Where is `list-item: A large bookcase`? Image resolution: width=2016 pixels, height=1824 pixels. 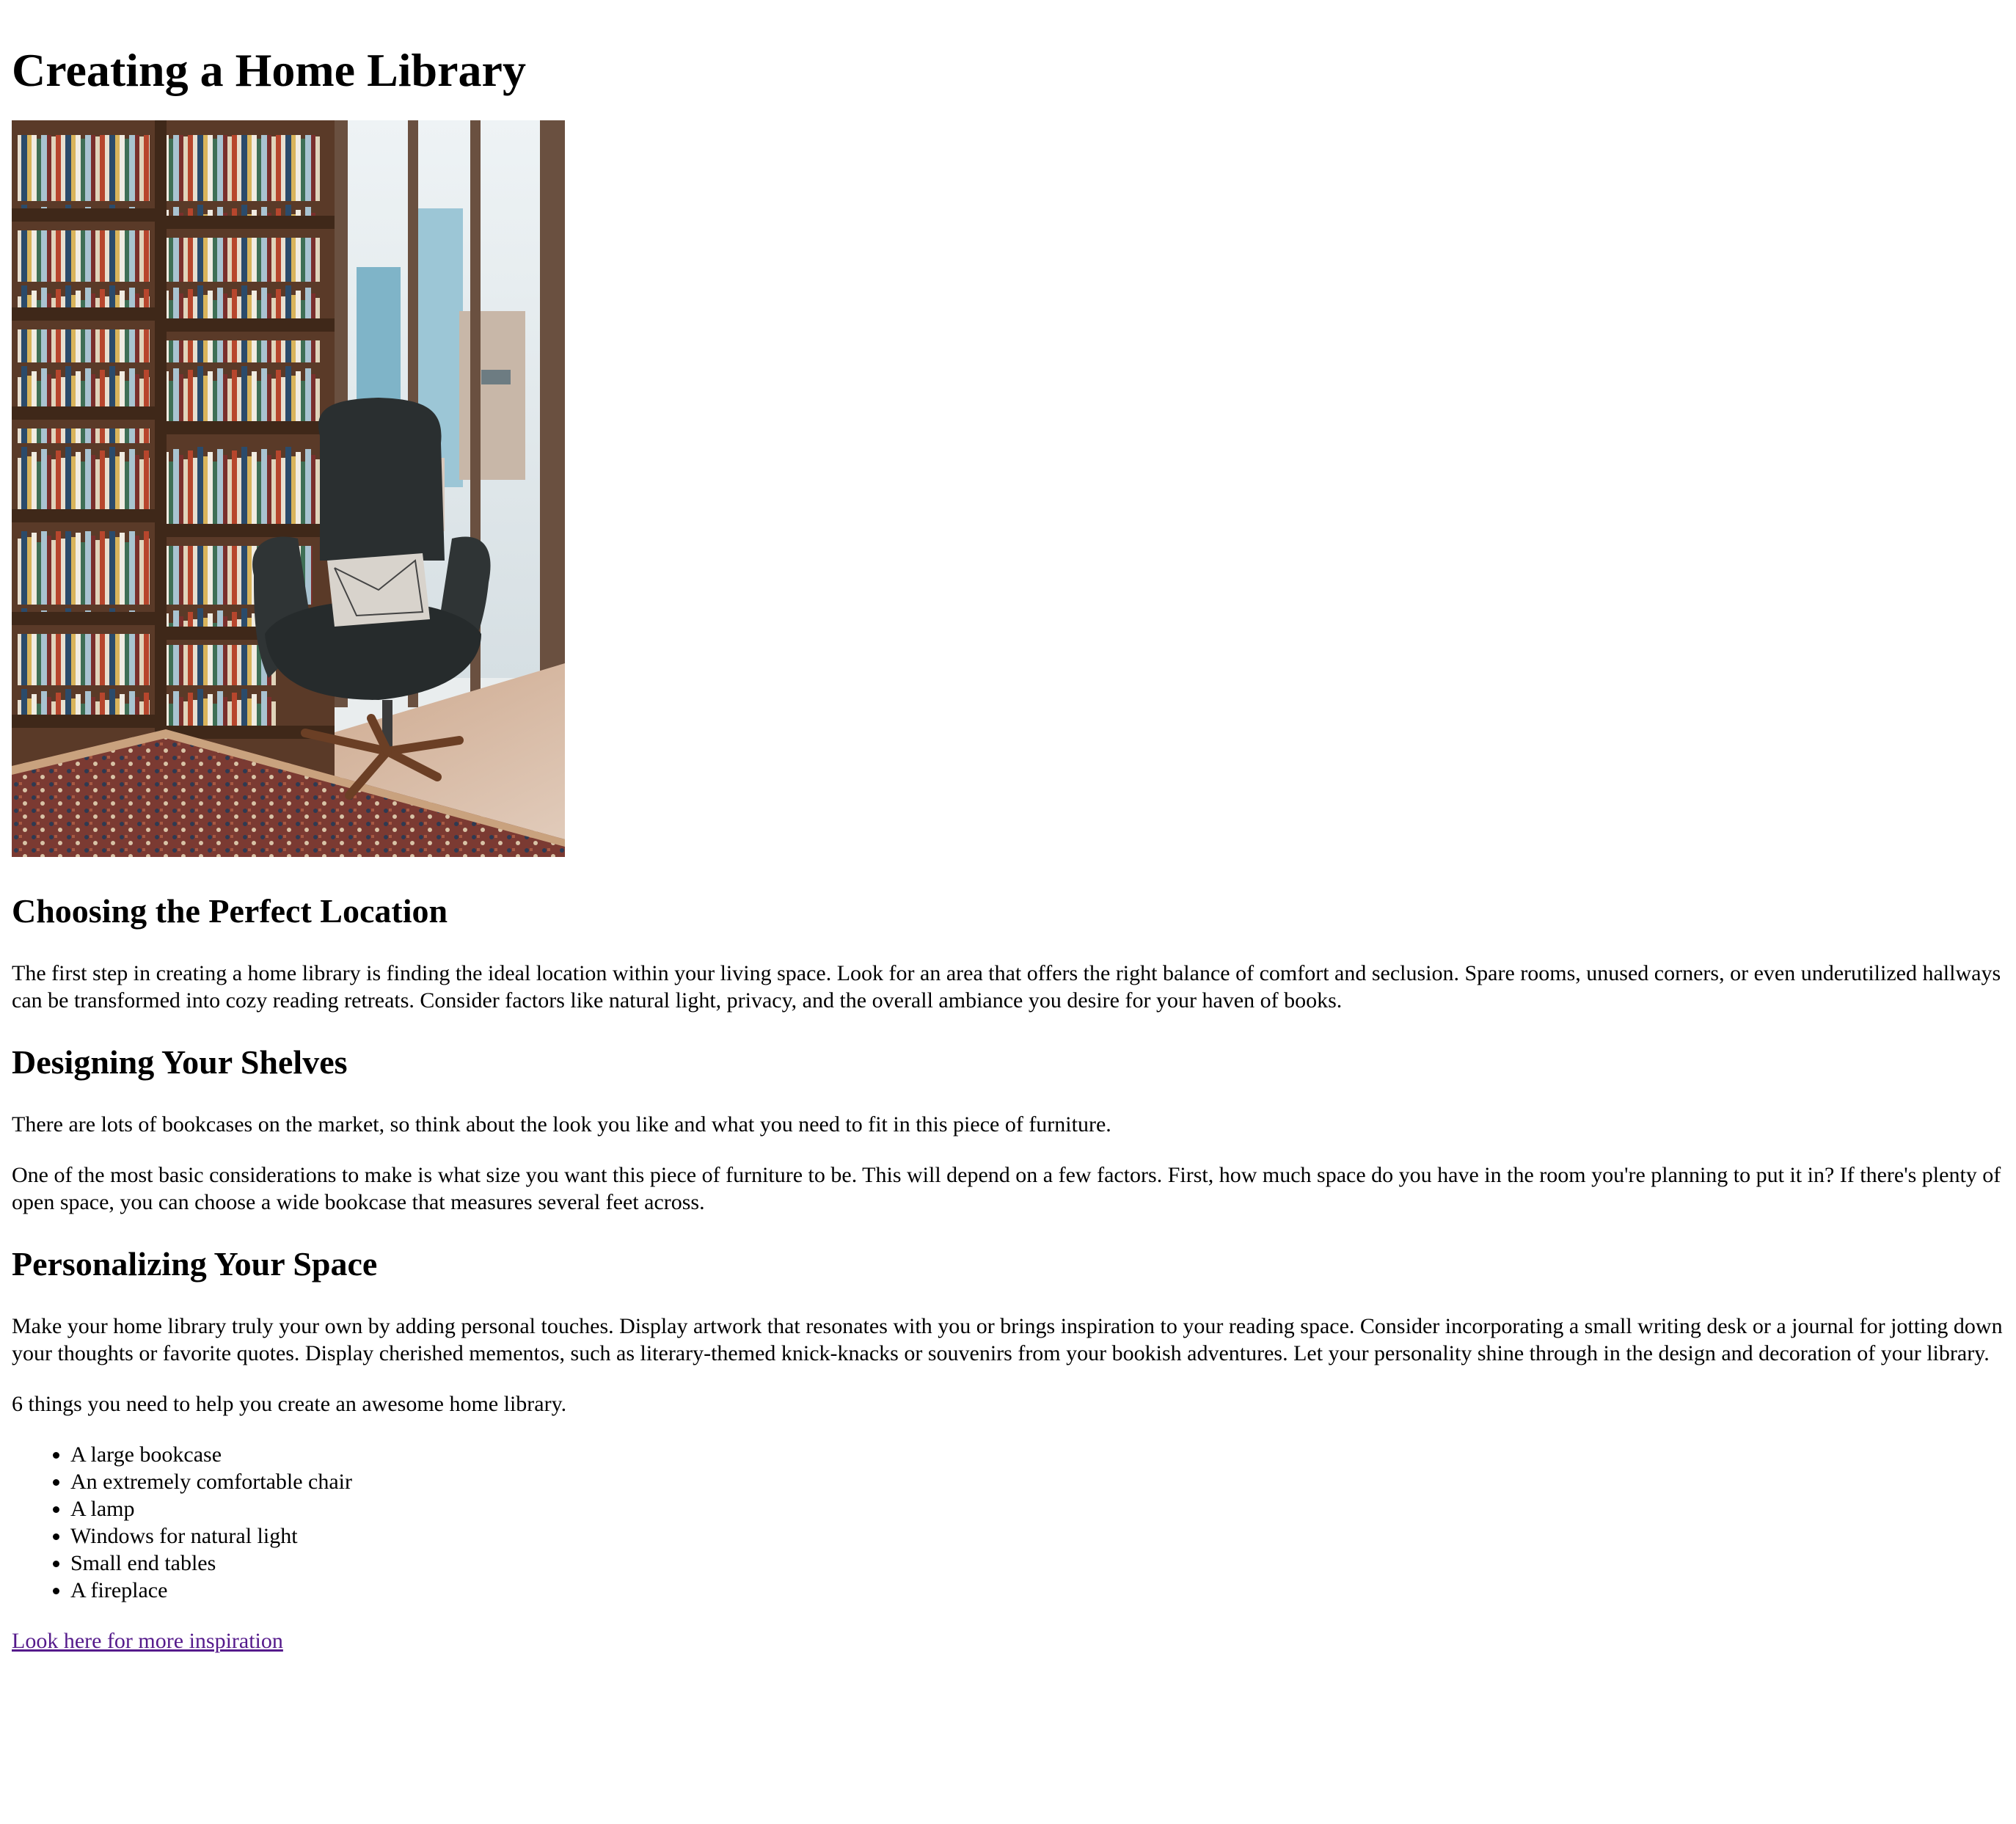
list-item: A large bookcase is located at coordinates (1029, 1455).